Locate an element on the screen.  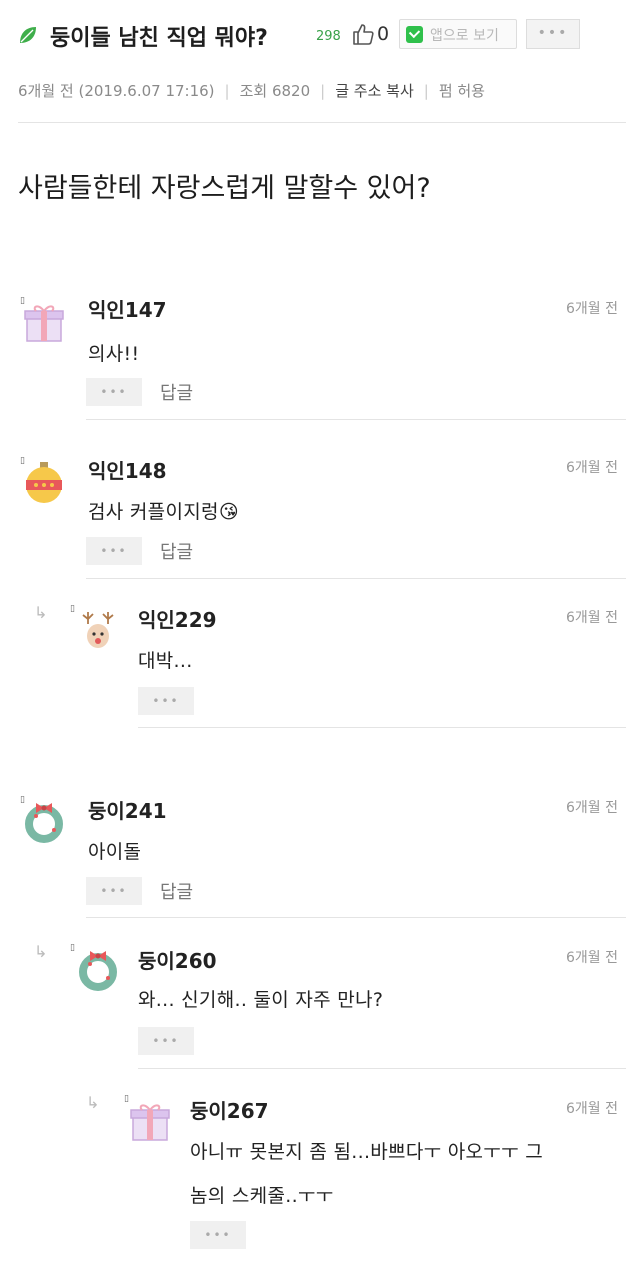
post-date: 6개월 전 (2019.6.07 17:16) is located at coordinates (116, 91).